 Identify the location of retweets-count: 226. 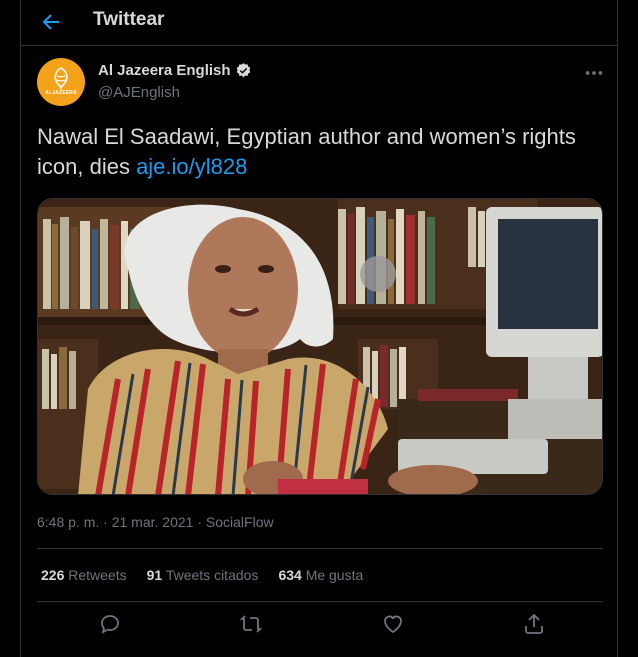
(53, 575).